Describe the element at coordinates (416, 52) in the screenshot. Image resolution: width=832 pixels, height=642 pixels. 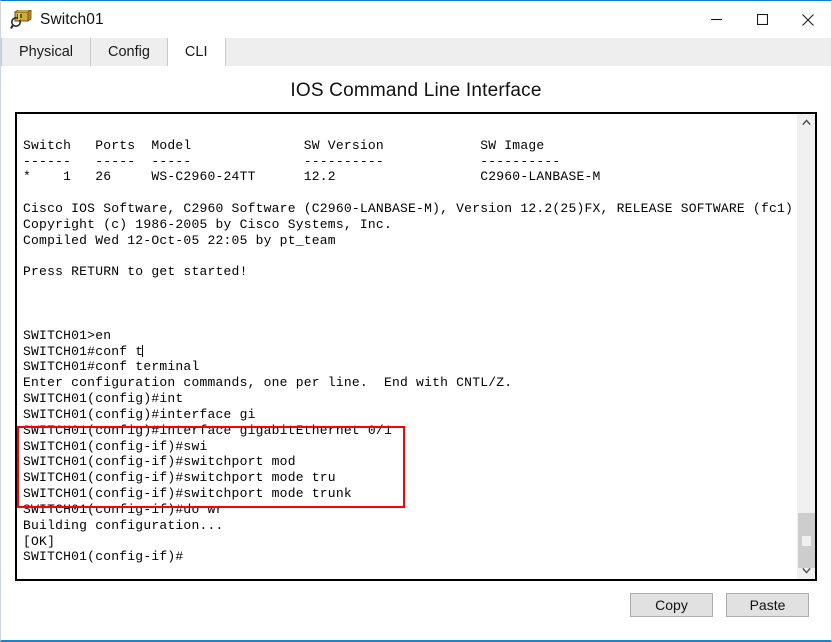
I see `tab-strip: Physical Config CLI` at that location.